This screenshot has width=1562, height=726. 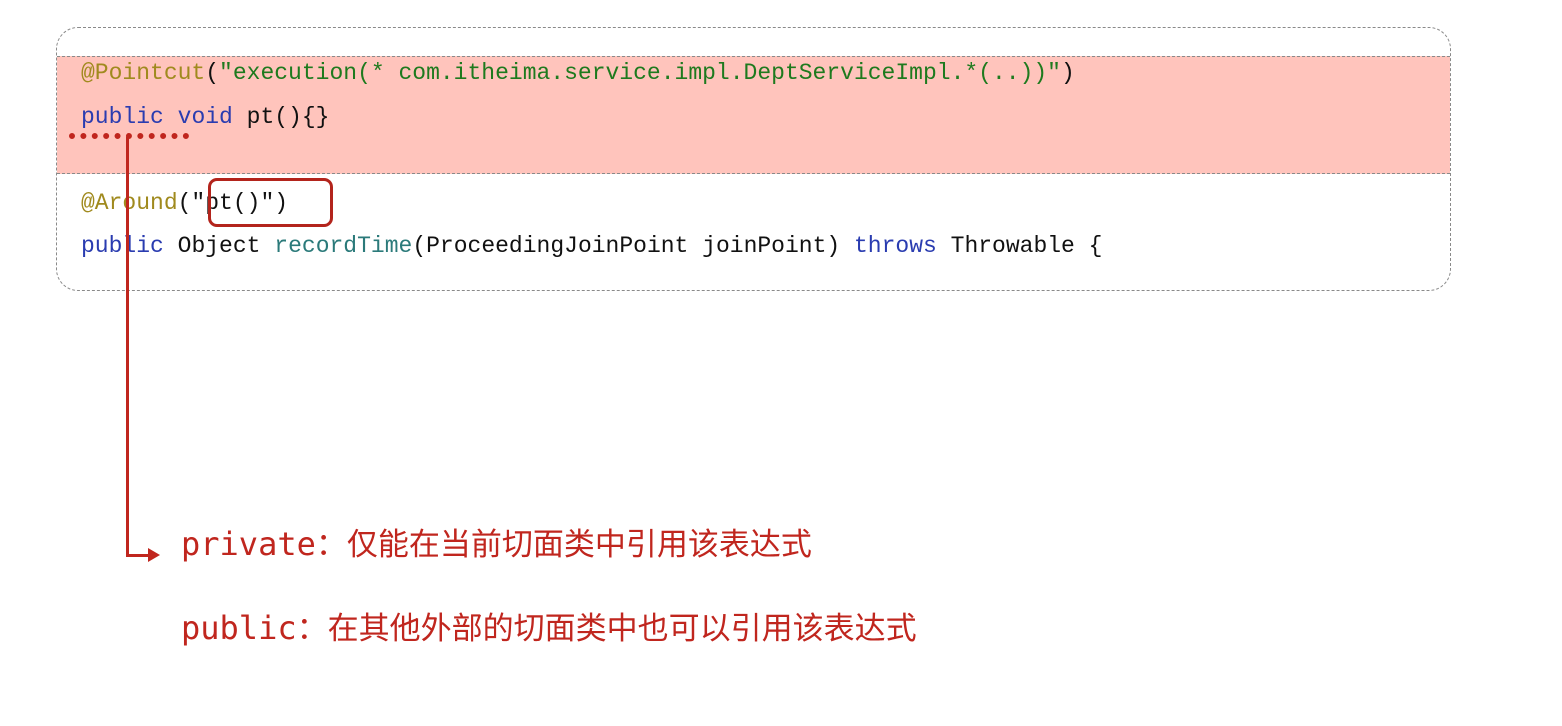 I want to click on void-keyword: void, so click(x=205, y=117).